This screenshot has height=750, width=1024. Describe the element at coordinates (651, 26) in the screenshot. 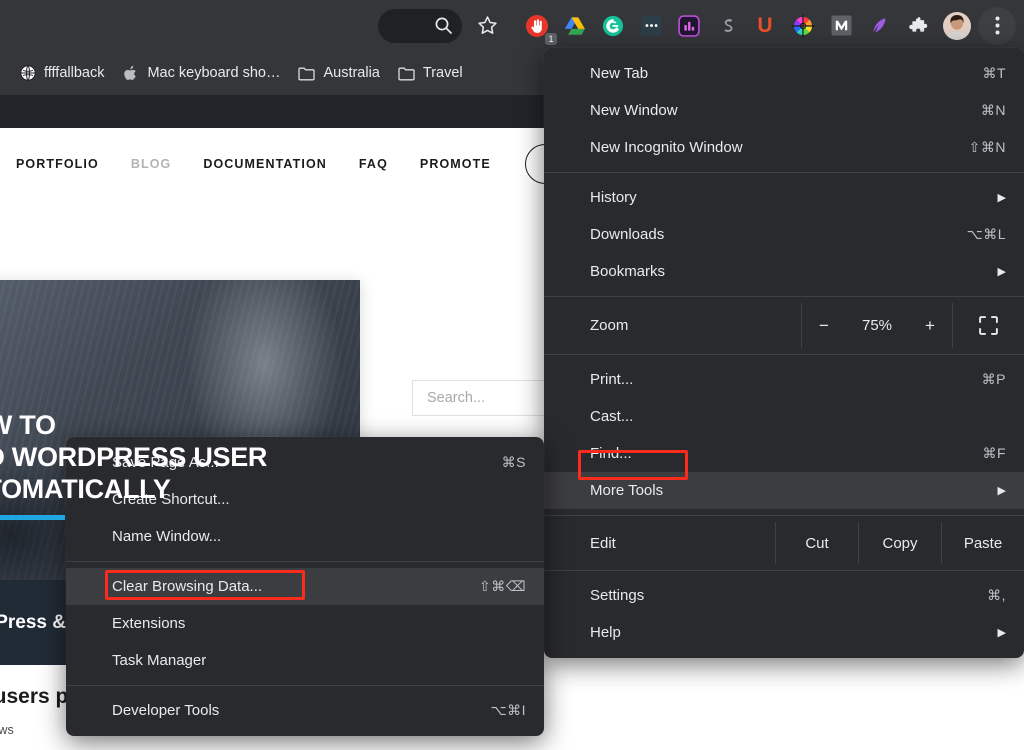

I see `loom-extension-icon` at that location.